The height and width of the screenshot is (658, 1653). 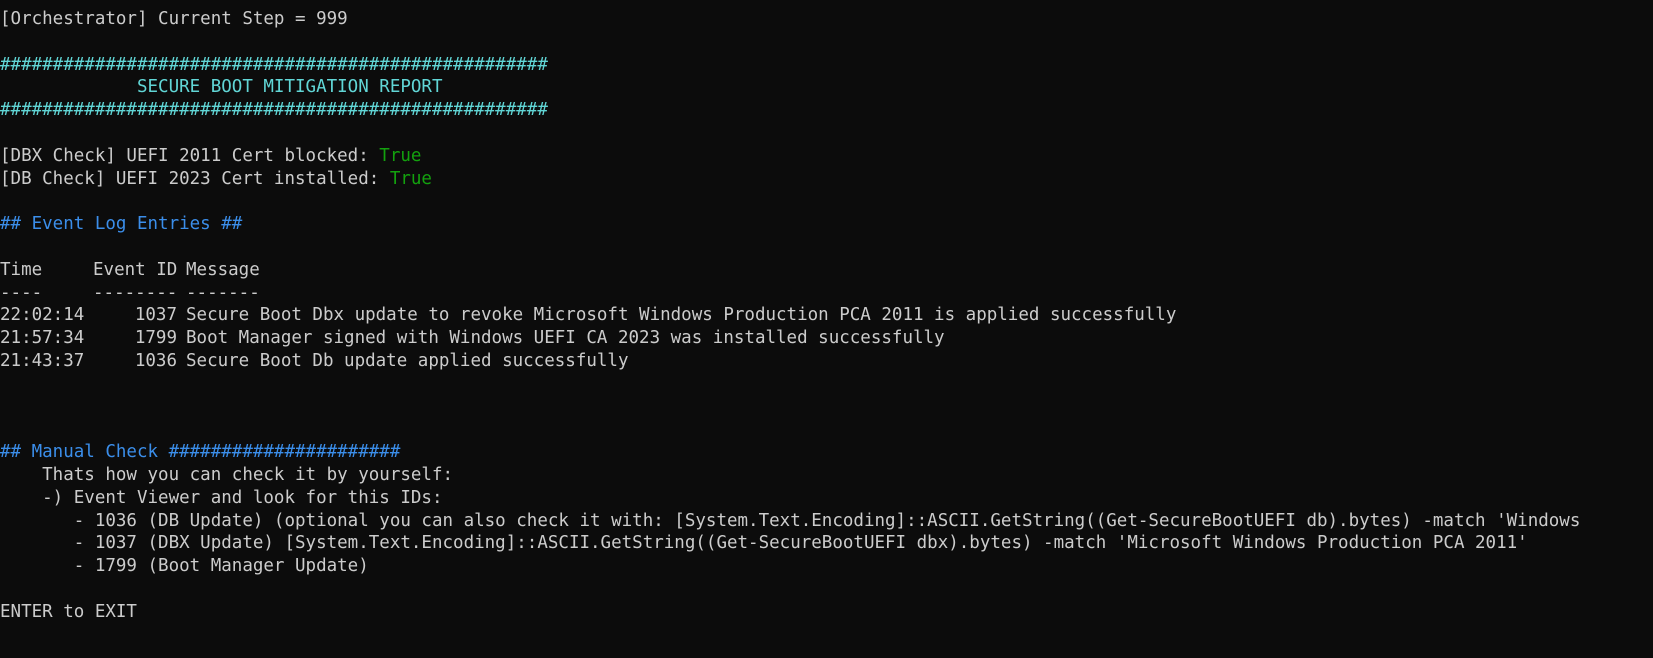 I want to click on dbx-check-line: [DBX Check] UEFI 2011 Cert blocked: True, so click(x=826, y=156).